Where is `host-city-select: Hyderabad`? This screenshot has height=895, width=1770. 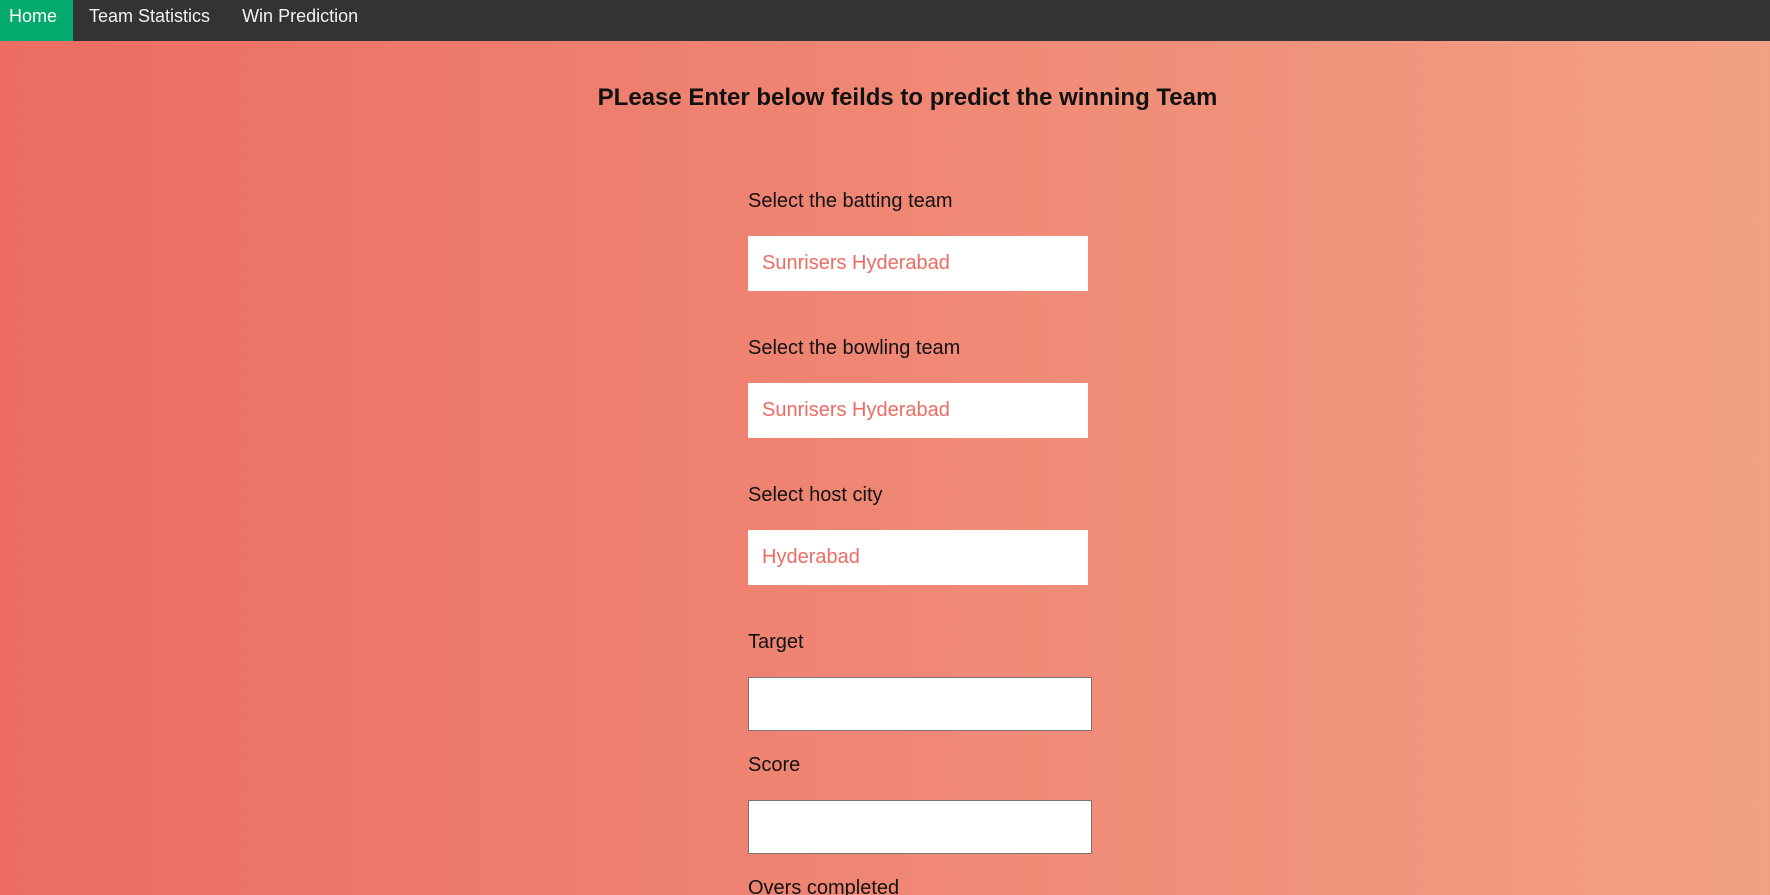 host-city-select: Hyderabad is located at coordinates (918, 557).